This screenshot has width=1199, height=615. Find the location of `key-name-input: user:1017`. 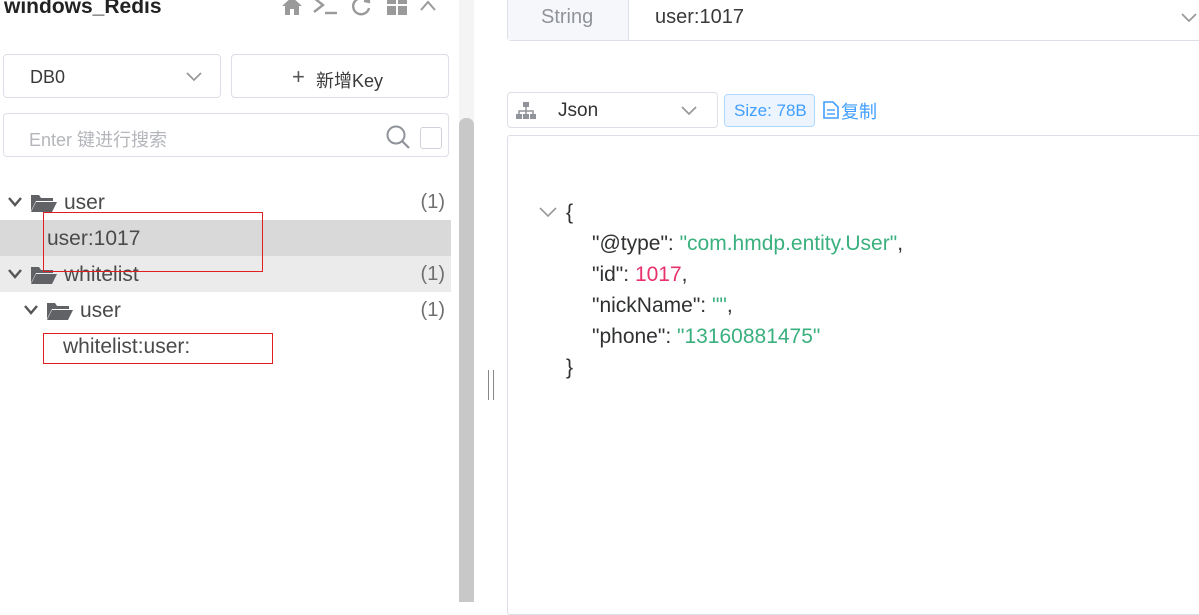

key-name-input: user:1017 is located at coordinates (699, 17).